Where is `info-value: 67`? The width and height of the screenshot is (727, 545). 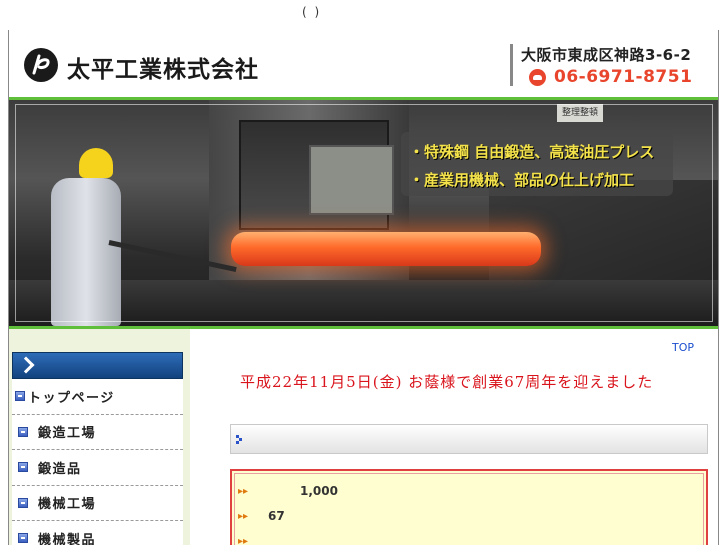 info-value: 67 is located at coordinates (276, 516).